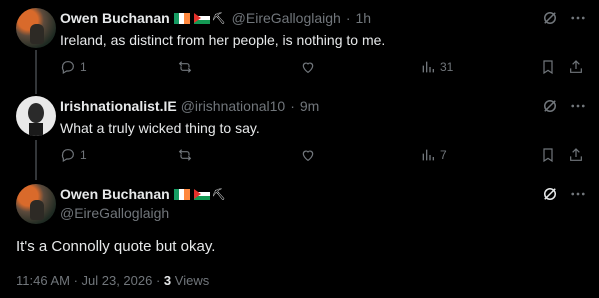  What do you see at coordinates (118, 106) in the screenshot?
I see `display-name: Irishnationalist.IE` at bounding box center [118, 106].